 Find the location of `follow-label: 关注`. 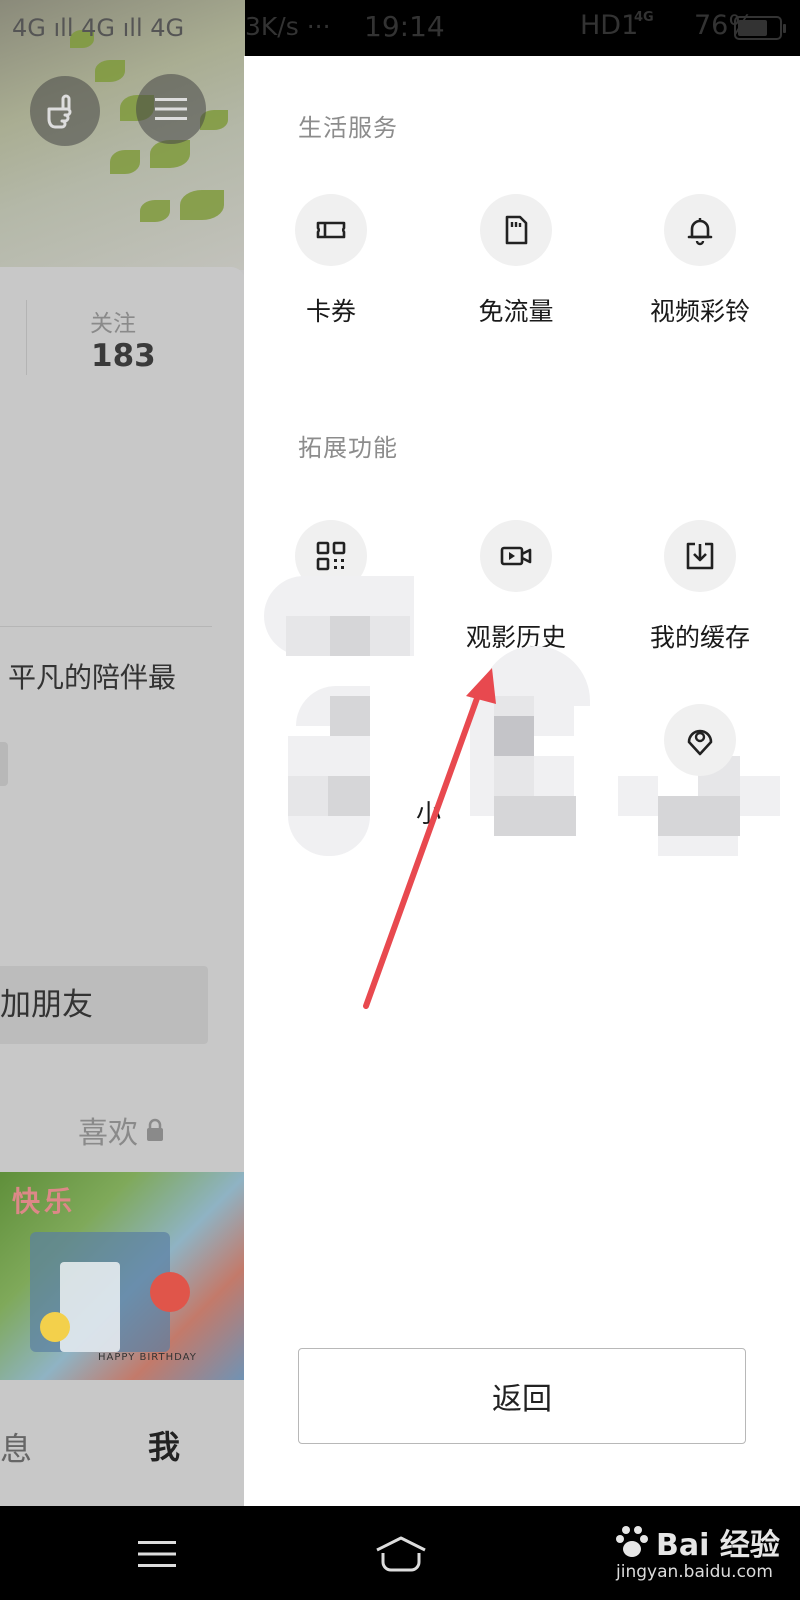

follow-label: 关注 is located at coordinates (113, 324).